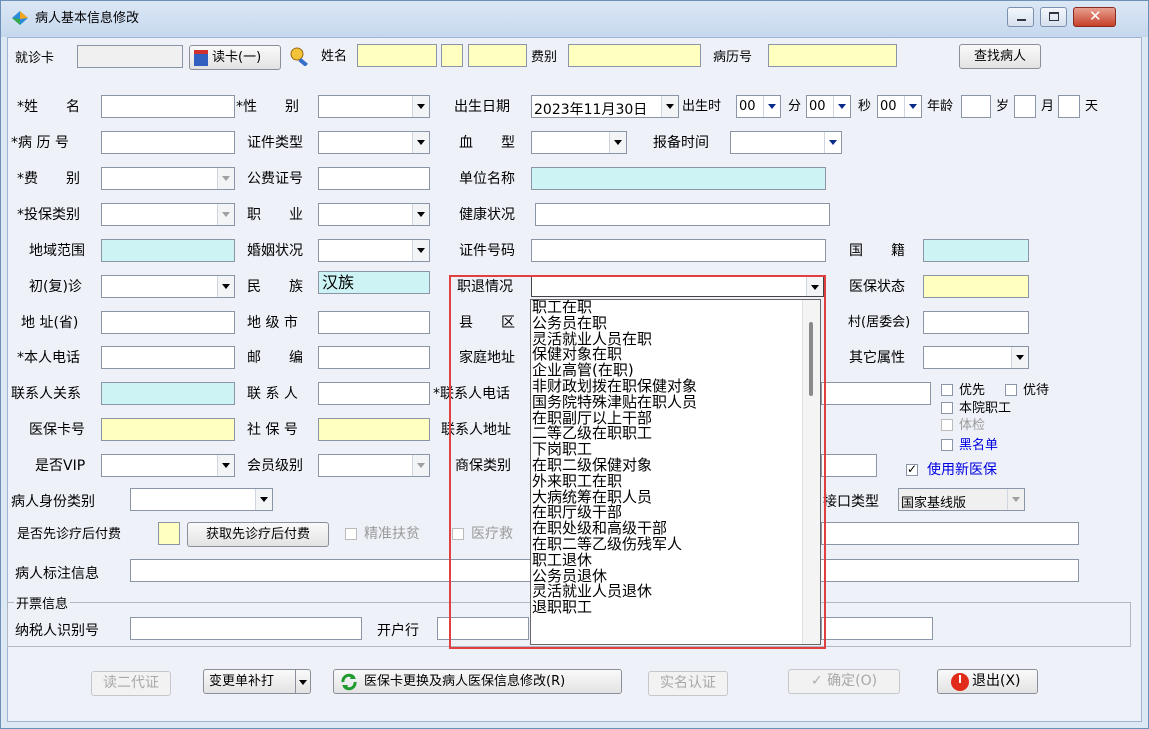 Image resolution: width=1149 pixels, height=729 pixels. I want to click on age-day-input, so click(1069, 106).